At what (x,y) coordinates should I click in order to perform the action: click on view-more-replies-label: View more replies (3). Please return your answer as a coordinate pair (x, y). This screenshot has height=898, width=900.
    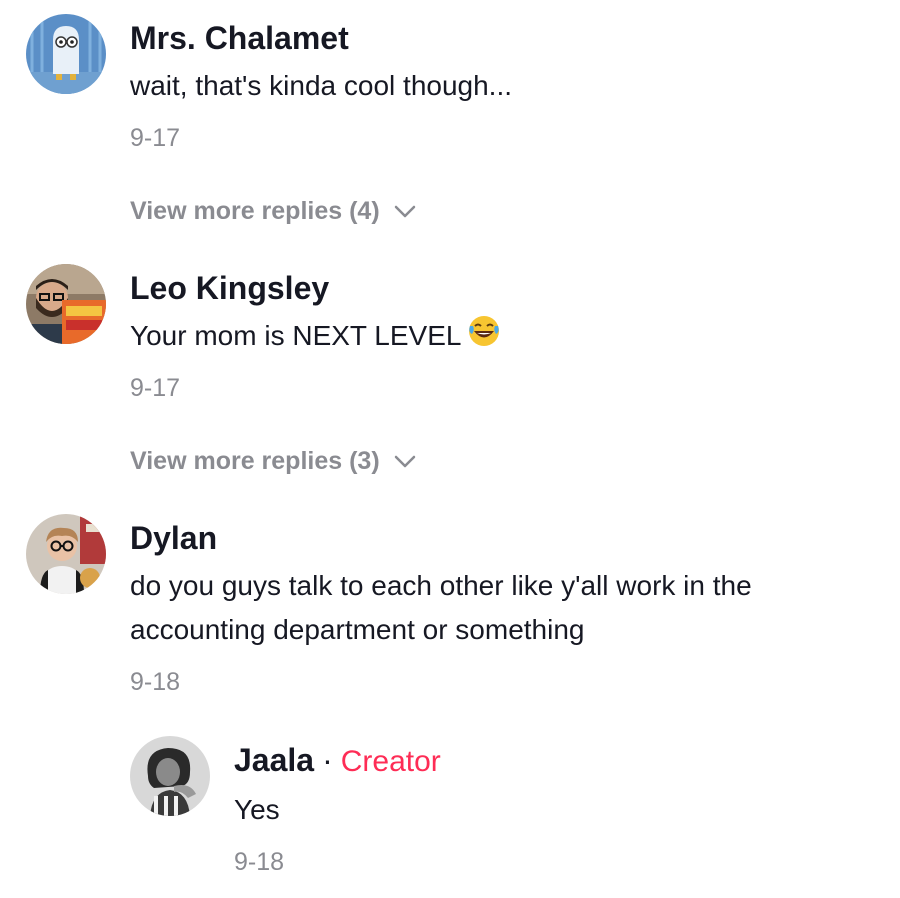
    Looking at the image, I should click on (255, 461).